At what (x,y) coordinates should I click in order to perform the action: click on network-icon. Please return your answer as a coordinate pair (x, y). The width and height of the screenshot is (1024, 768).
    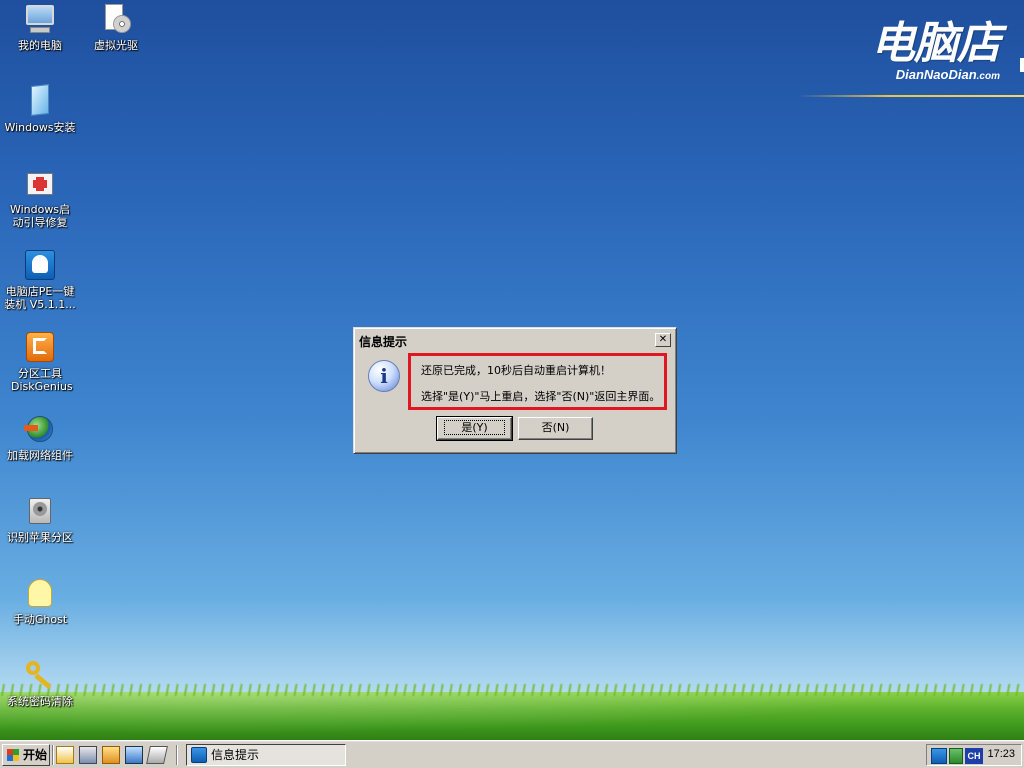
    Looking at the image, I should click on (40, 429).